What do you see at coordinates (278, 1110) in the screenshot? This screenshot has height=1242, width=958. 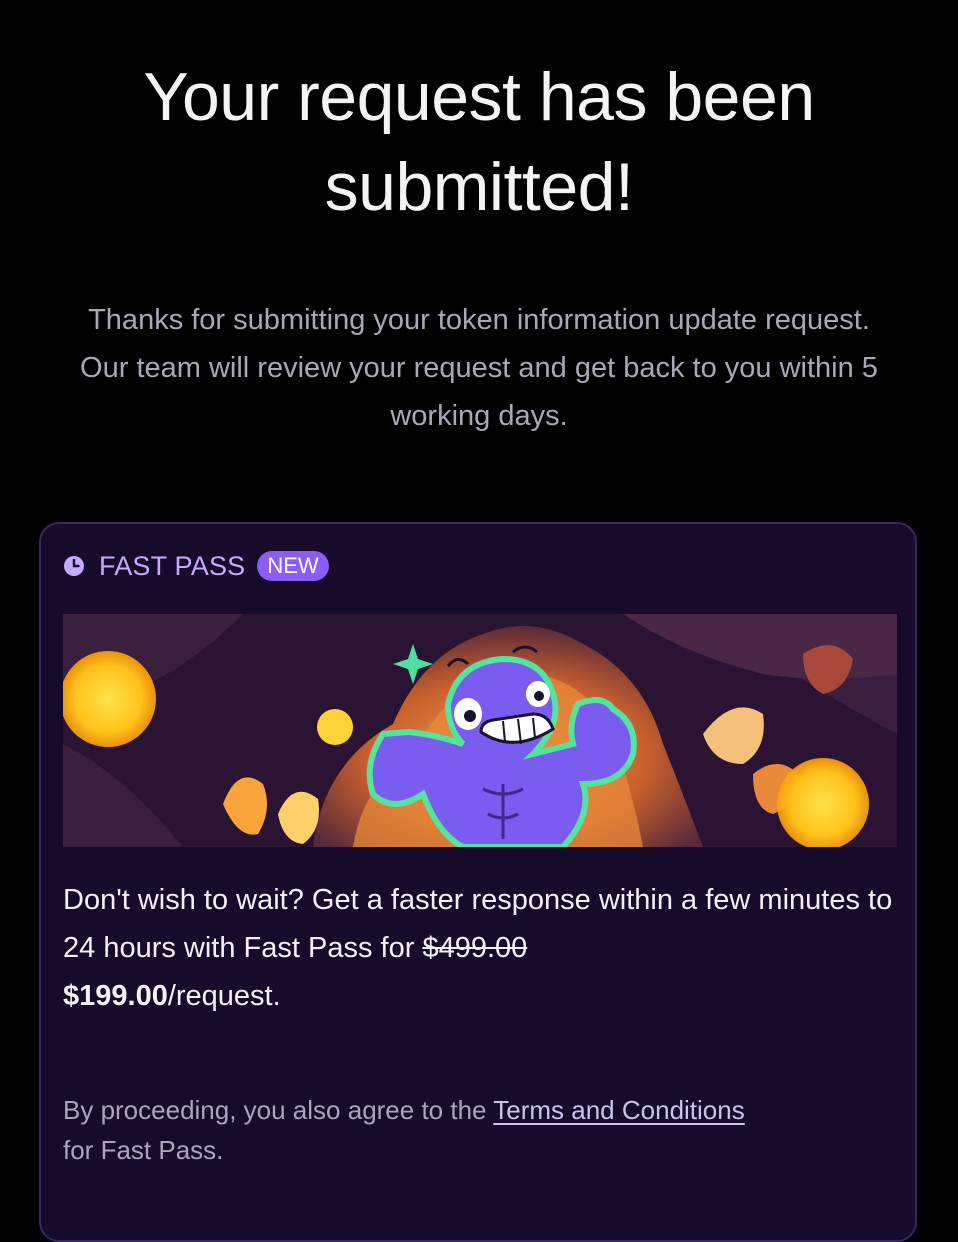 I see `agree-prefix: By proceeding, you also agree to the` at bounding box center [278, 1110].